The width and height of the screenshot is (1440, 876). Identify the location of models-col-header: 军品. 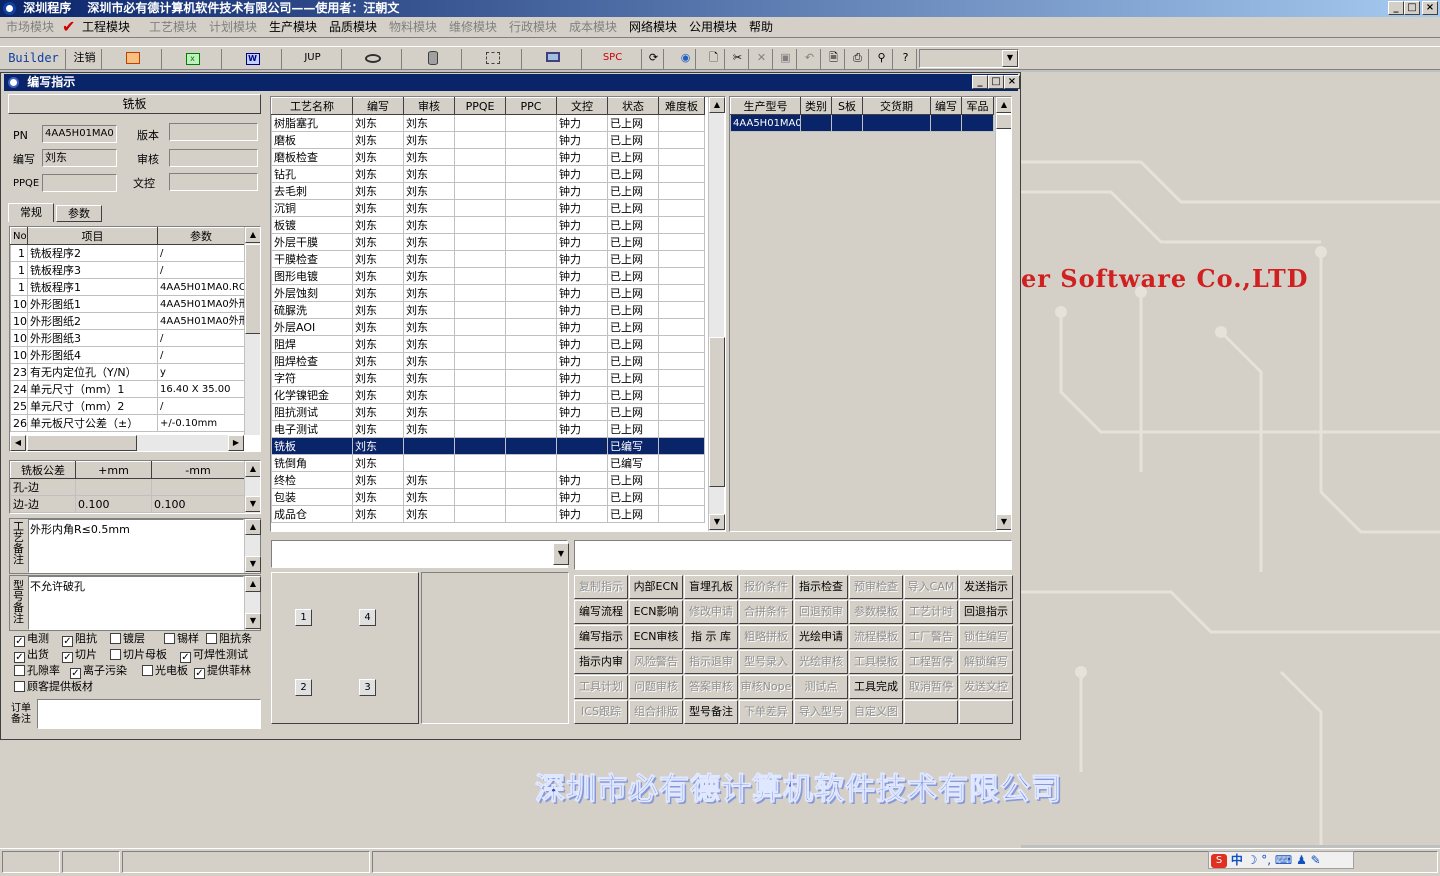
(977, 106).